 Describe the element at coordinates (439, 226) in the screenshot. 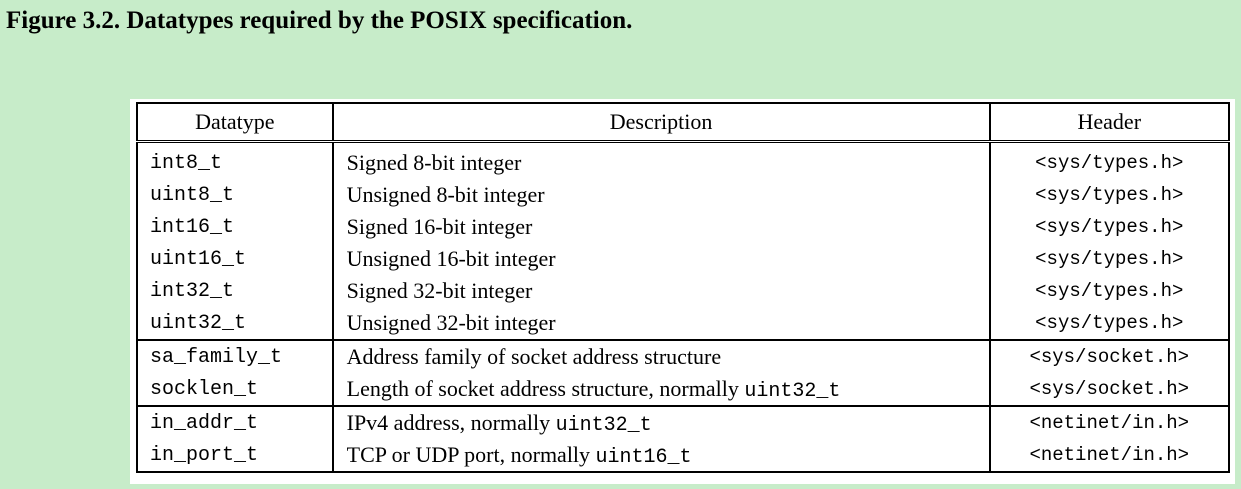

I see `description-text: Signed 16-bit integer` at that location.